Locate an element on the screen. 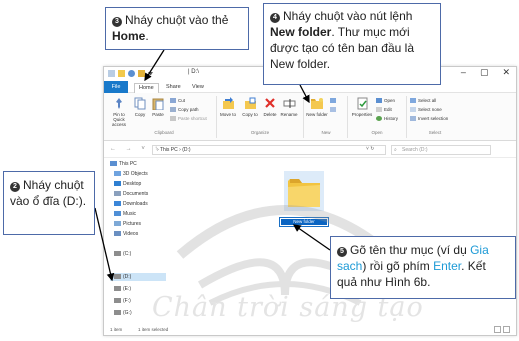 Image resolution: width=519 pixels, height=341 pixels. step-number-badge: 5 is located at coordinates (342, 252).